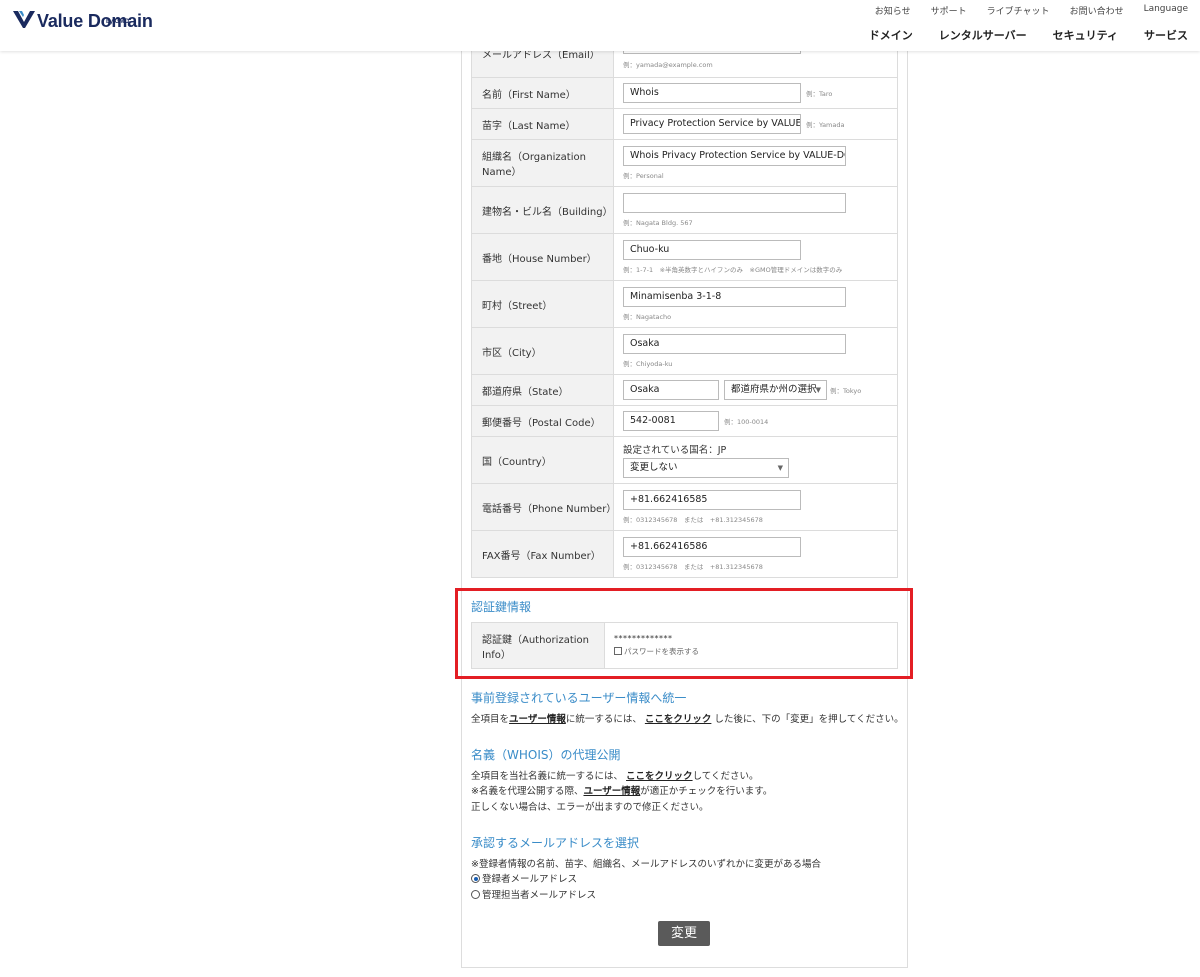 The height and width of the screenshot is (977, 1200). I want to click on admin-radio, so click(475, 894).